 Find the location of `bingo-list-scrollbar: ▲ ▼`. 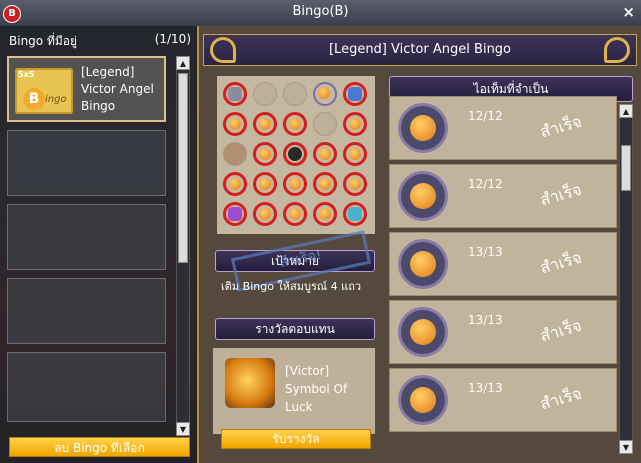

bingo-list-scrollbar: ▲ ▼ is located at coordinates (183, 246).